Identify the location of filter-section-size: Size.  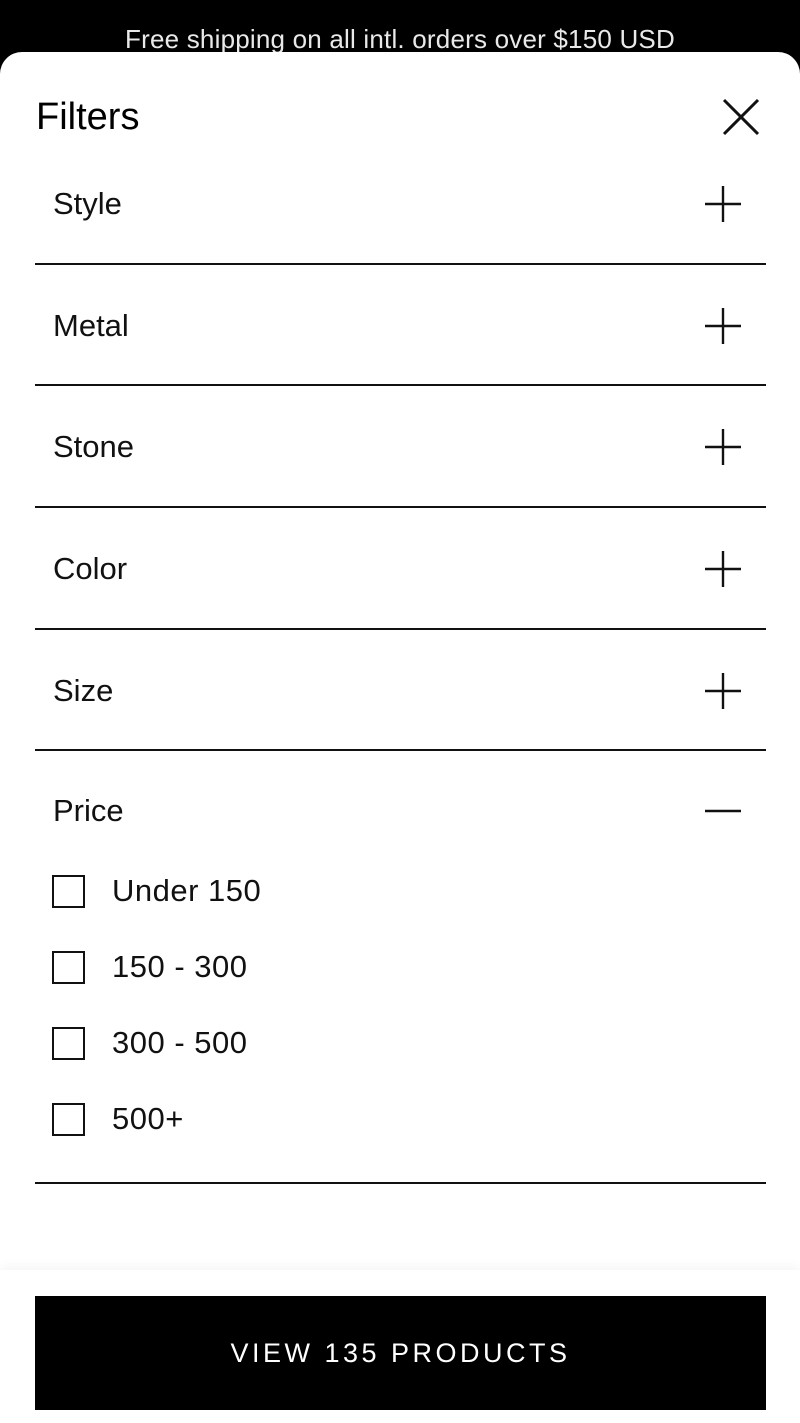
(400, 690).